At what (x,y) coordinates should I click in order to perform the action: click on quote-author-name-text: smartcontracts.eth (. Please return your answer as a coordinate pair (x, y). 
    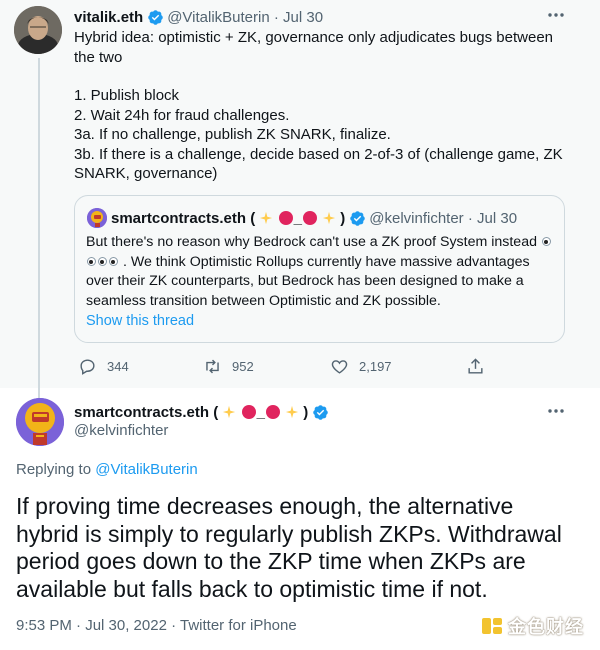
    Looking at the image, I should click on (183, 218).